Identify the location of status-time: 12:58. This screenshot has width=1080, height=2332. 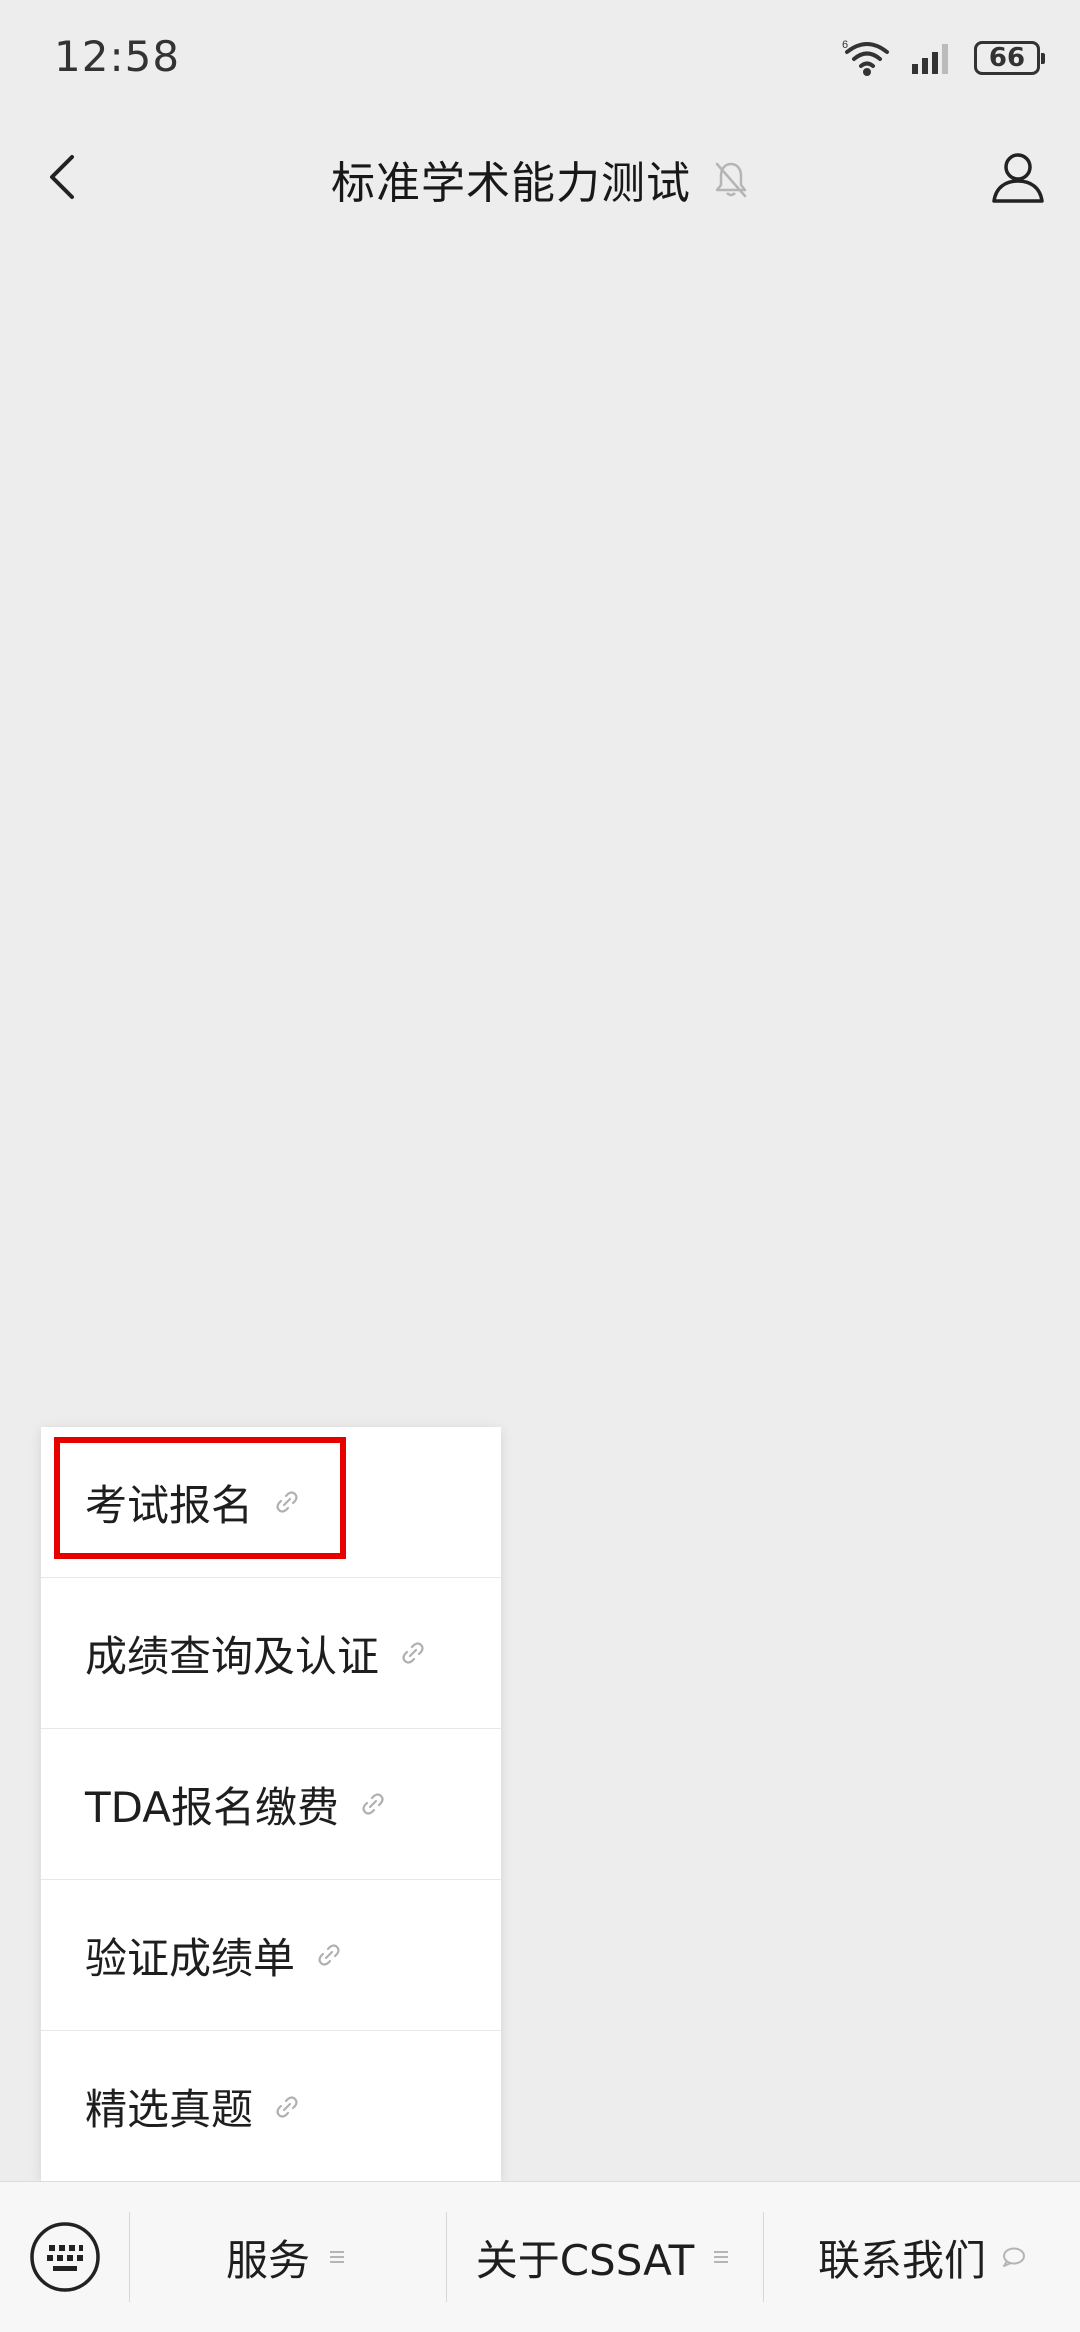
(117, 56).